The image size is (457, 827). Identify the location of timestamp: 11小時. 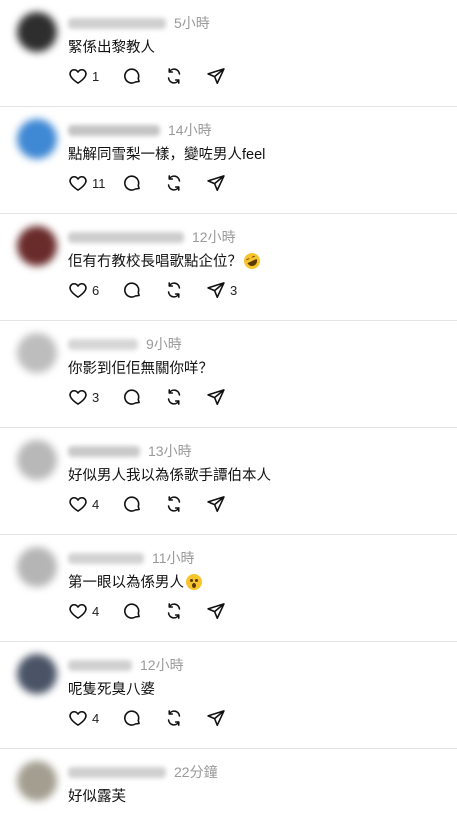
(173, 558).